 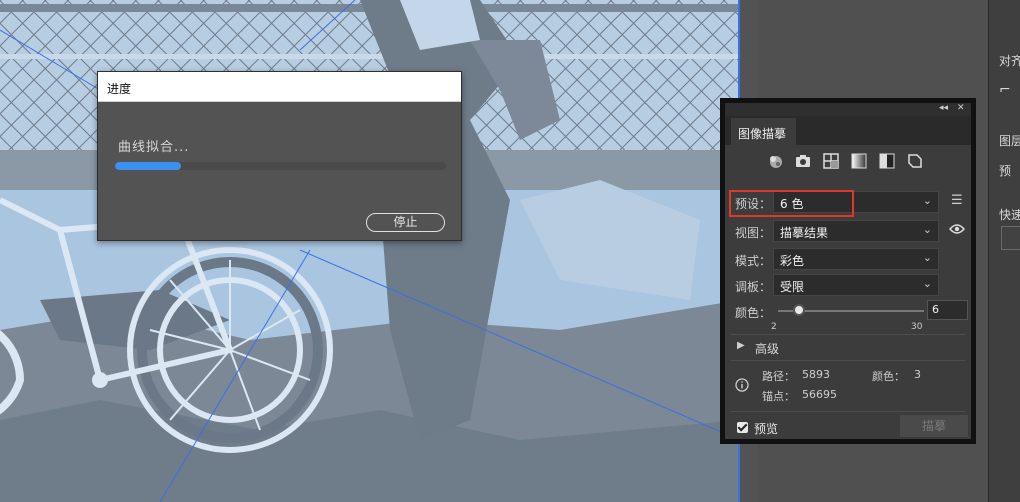 What do you see at coordinates (819, 394) in the screenshot?
I see `anchors-value: 56695` at bounding box center [819, 394].